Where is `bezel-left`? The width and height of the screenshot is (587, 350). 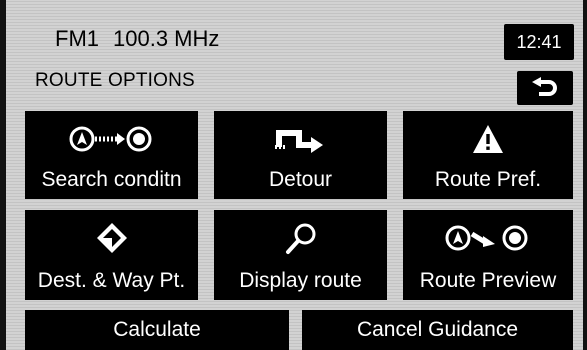 bezel-left is located at coordinates (3, 175).